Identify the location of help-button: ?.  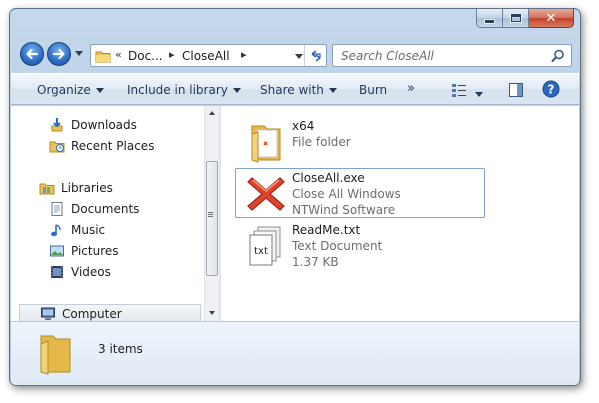
(551, 90).